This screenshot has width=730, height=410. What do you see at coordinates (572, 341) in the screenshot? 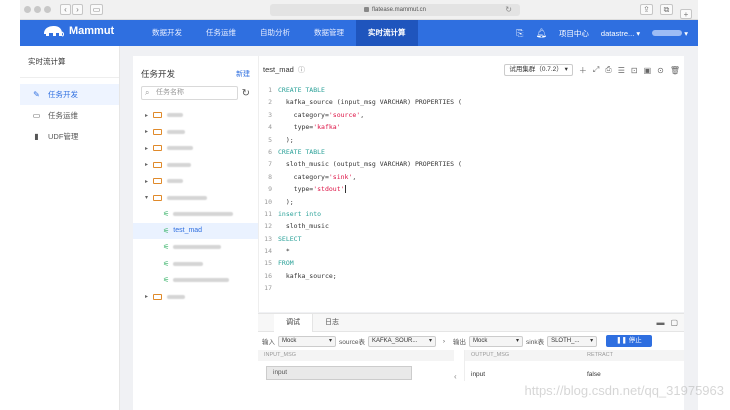
I see `sink-table-select: SLOTH_... ▾` at bounding box center [572, 341].